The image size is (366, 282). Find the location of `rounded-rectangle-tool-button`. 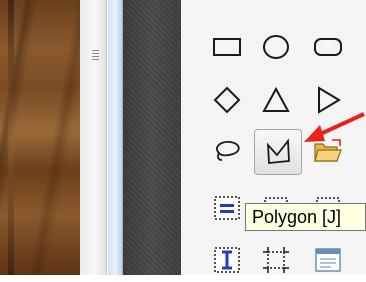

rounded-rectangle-tool-button is located at coordinates (328, 47).